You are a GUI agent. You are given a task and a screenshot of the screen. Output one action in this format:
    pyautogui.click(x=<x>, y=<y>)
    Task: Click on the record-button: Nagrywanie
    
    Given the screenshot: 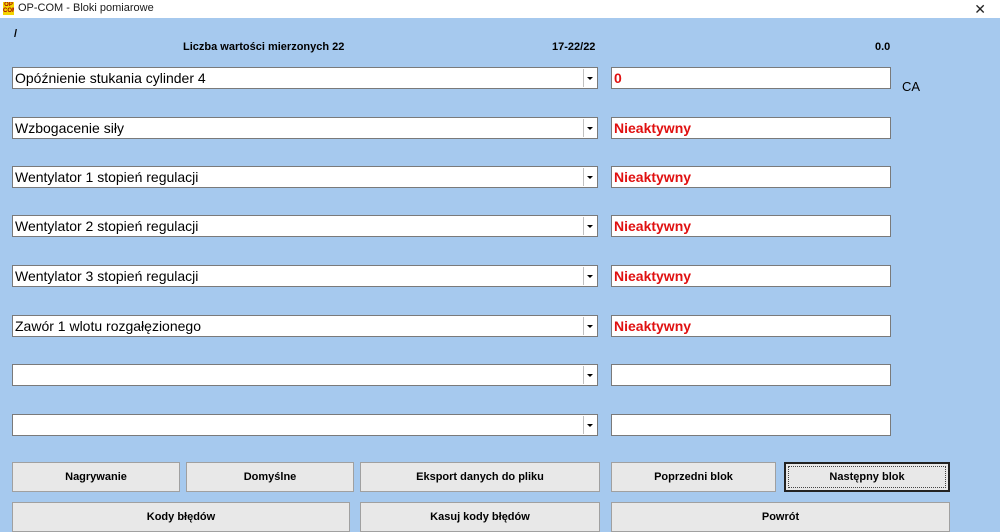 What is the action you would take?
    pyautogui.click(x=96, y=477)
    